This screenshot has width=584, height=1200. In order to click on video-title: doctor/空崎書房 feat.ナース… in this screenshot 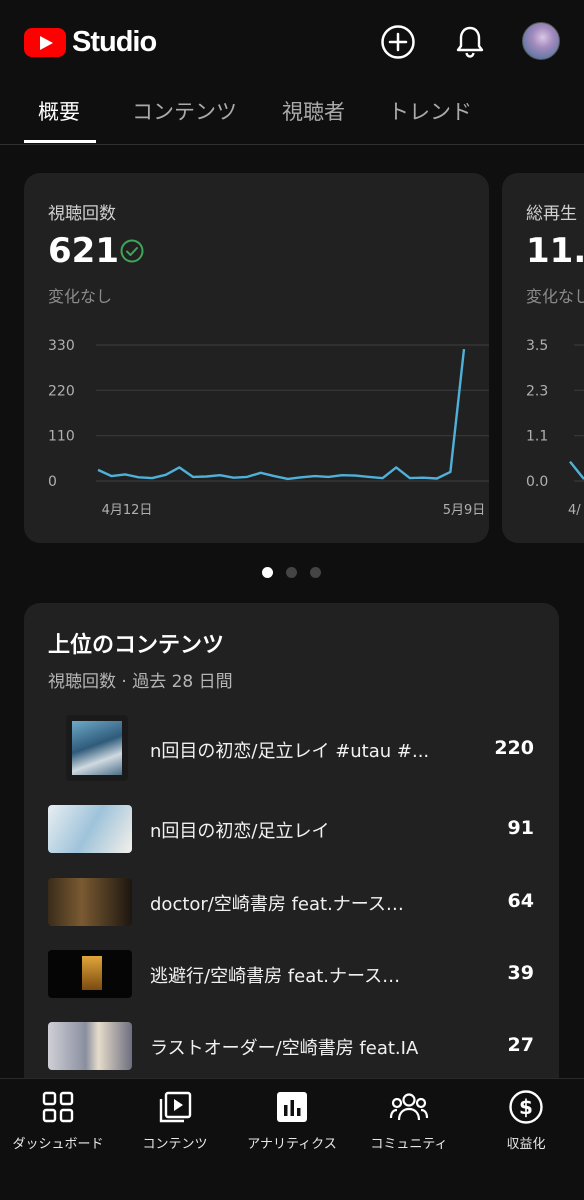, I will do `click(277, 904)`.